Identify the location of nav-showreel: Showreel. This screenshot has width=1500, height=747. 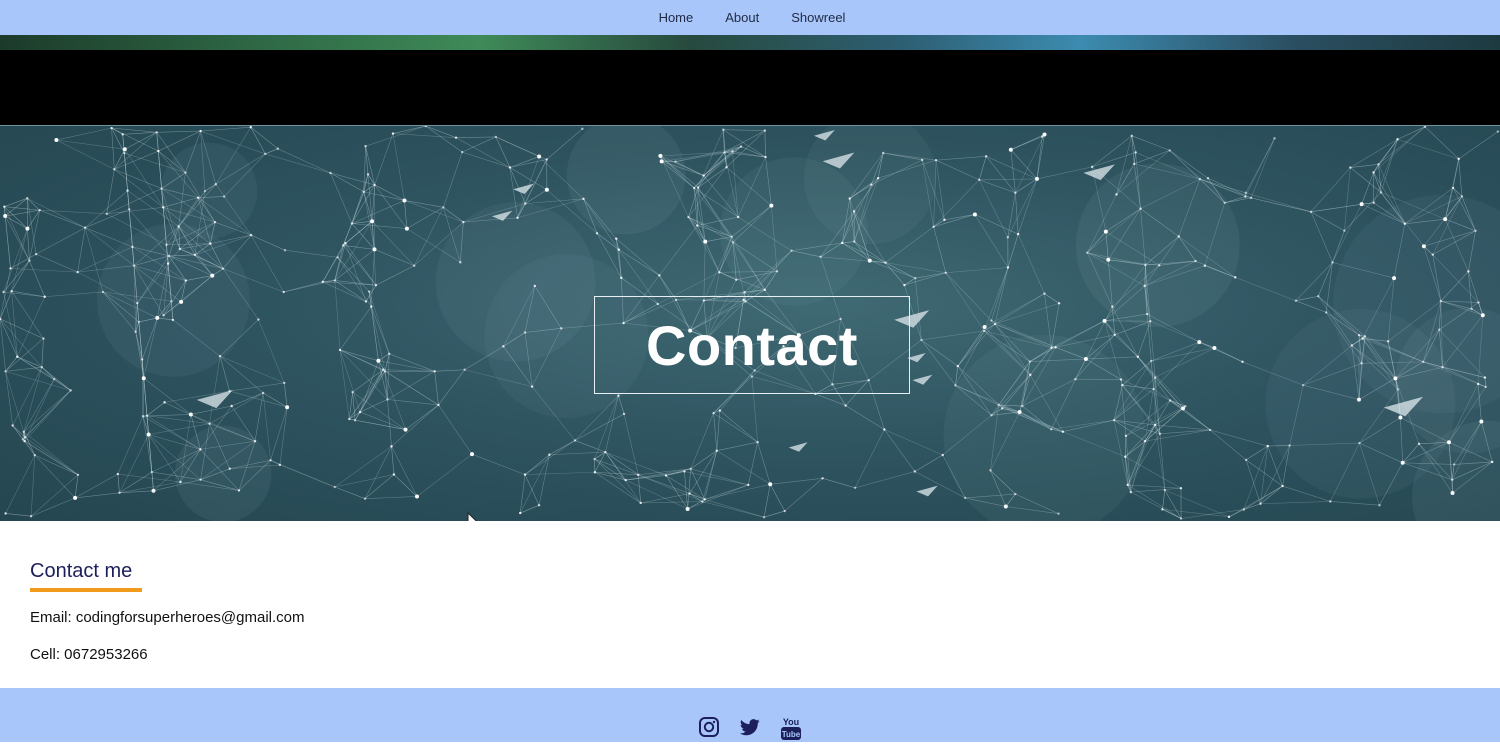
(818, 17).